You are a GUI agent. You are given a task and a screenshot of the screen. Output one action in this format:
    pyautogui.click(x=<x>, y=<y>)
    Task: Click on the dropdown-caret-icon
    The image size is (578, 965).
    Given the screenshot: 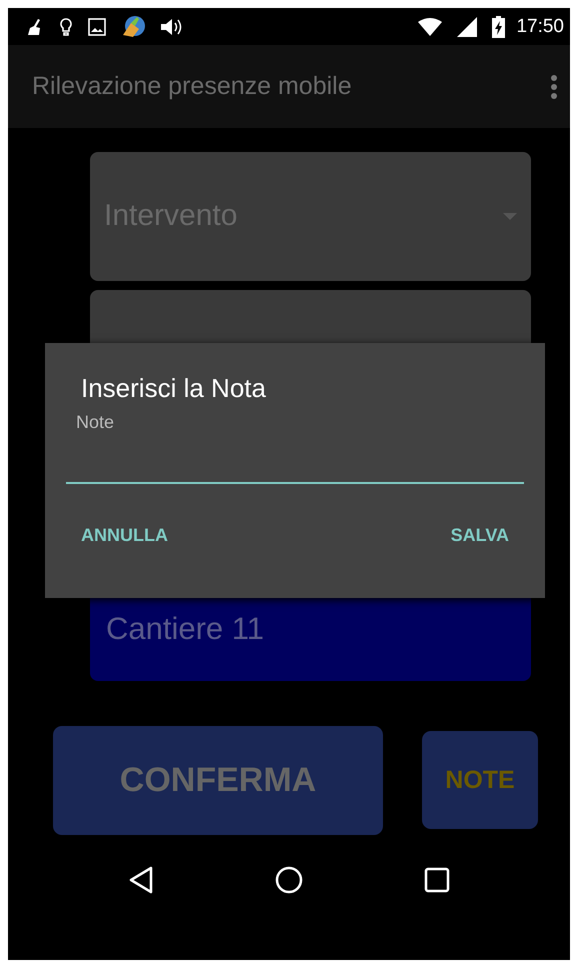 What is the action you would take?
    pyautogui.click(x=510, y=216)
    